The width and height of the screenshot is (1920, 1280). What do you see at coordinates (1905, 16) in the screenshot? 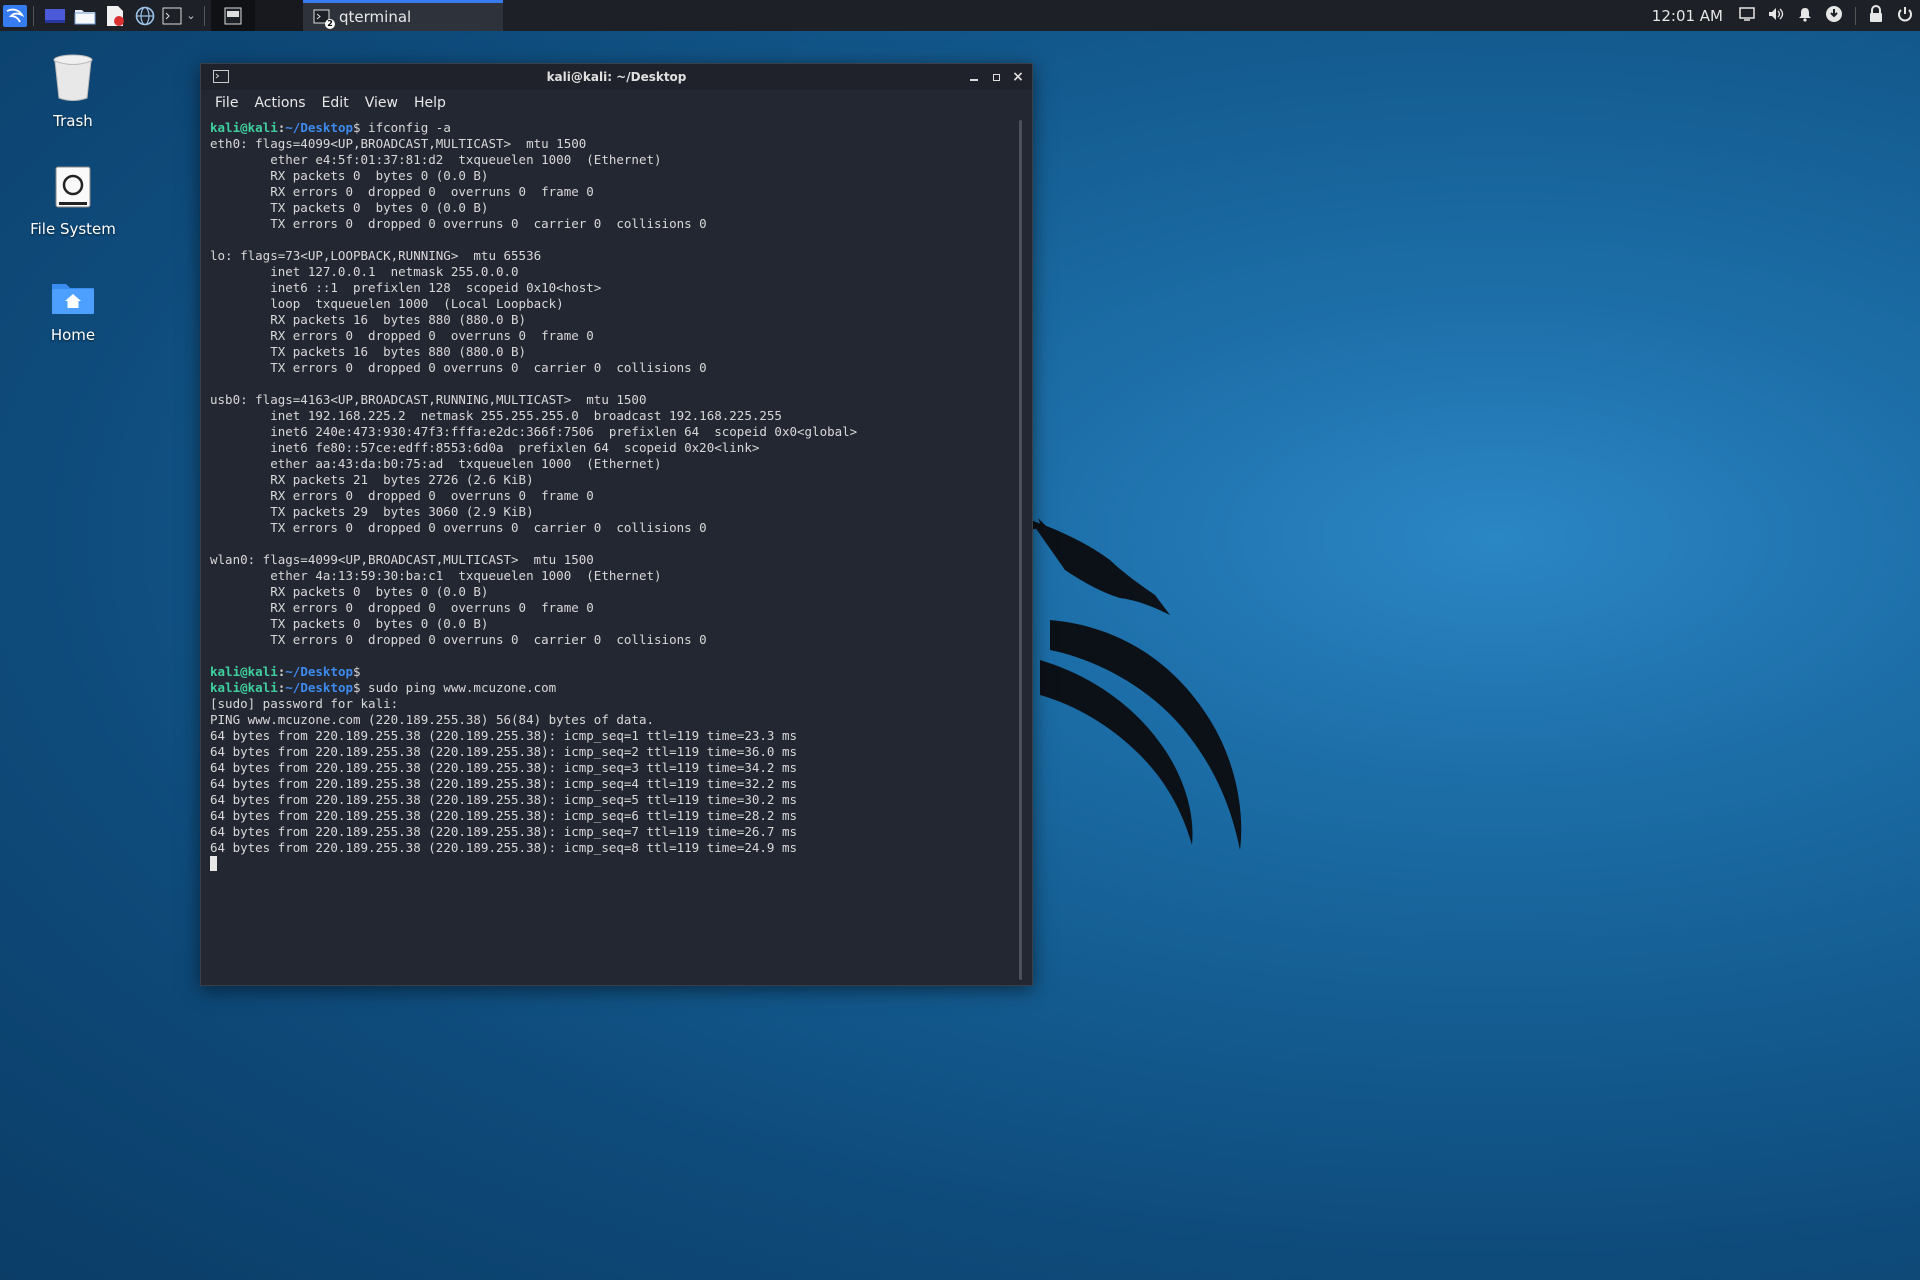
I see `power-icon` at bounding box center [1905, 16].